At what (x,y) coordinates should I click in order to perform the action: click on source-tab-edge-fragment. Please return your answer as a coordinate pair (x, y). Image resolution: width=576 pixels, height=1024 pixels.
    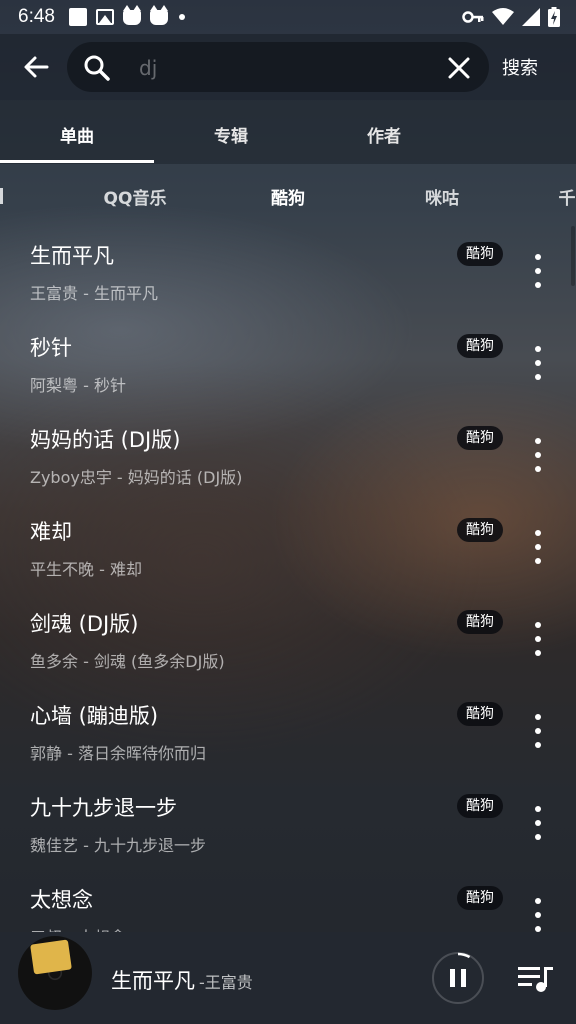
    Looking at the image, I should click on (1, 196).